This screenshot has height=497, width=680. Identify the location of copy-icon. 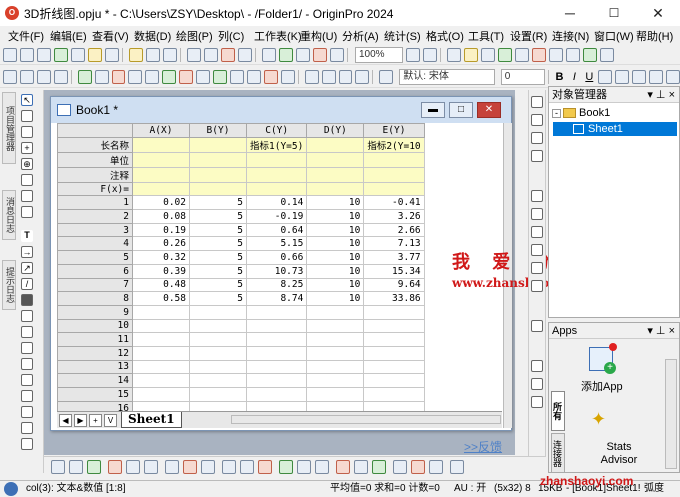
(328, 76).